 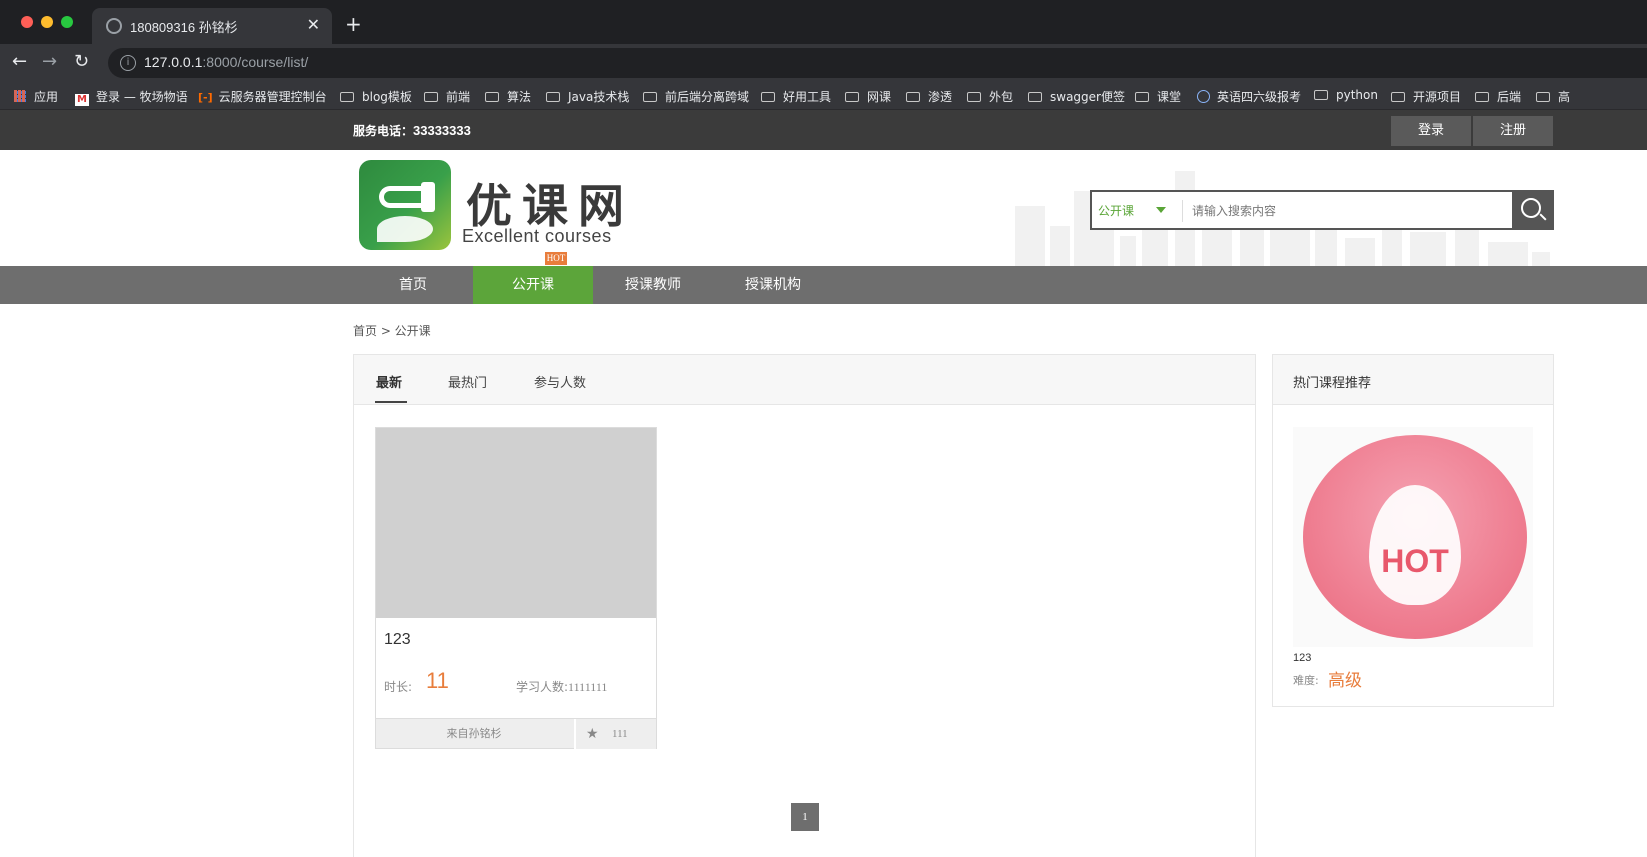 I want to click on sort-tabs: 最新 最热门 参与人数, so click(x=804, y=380).